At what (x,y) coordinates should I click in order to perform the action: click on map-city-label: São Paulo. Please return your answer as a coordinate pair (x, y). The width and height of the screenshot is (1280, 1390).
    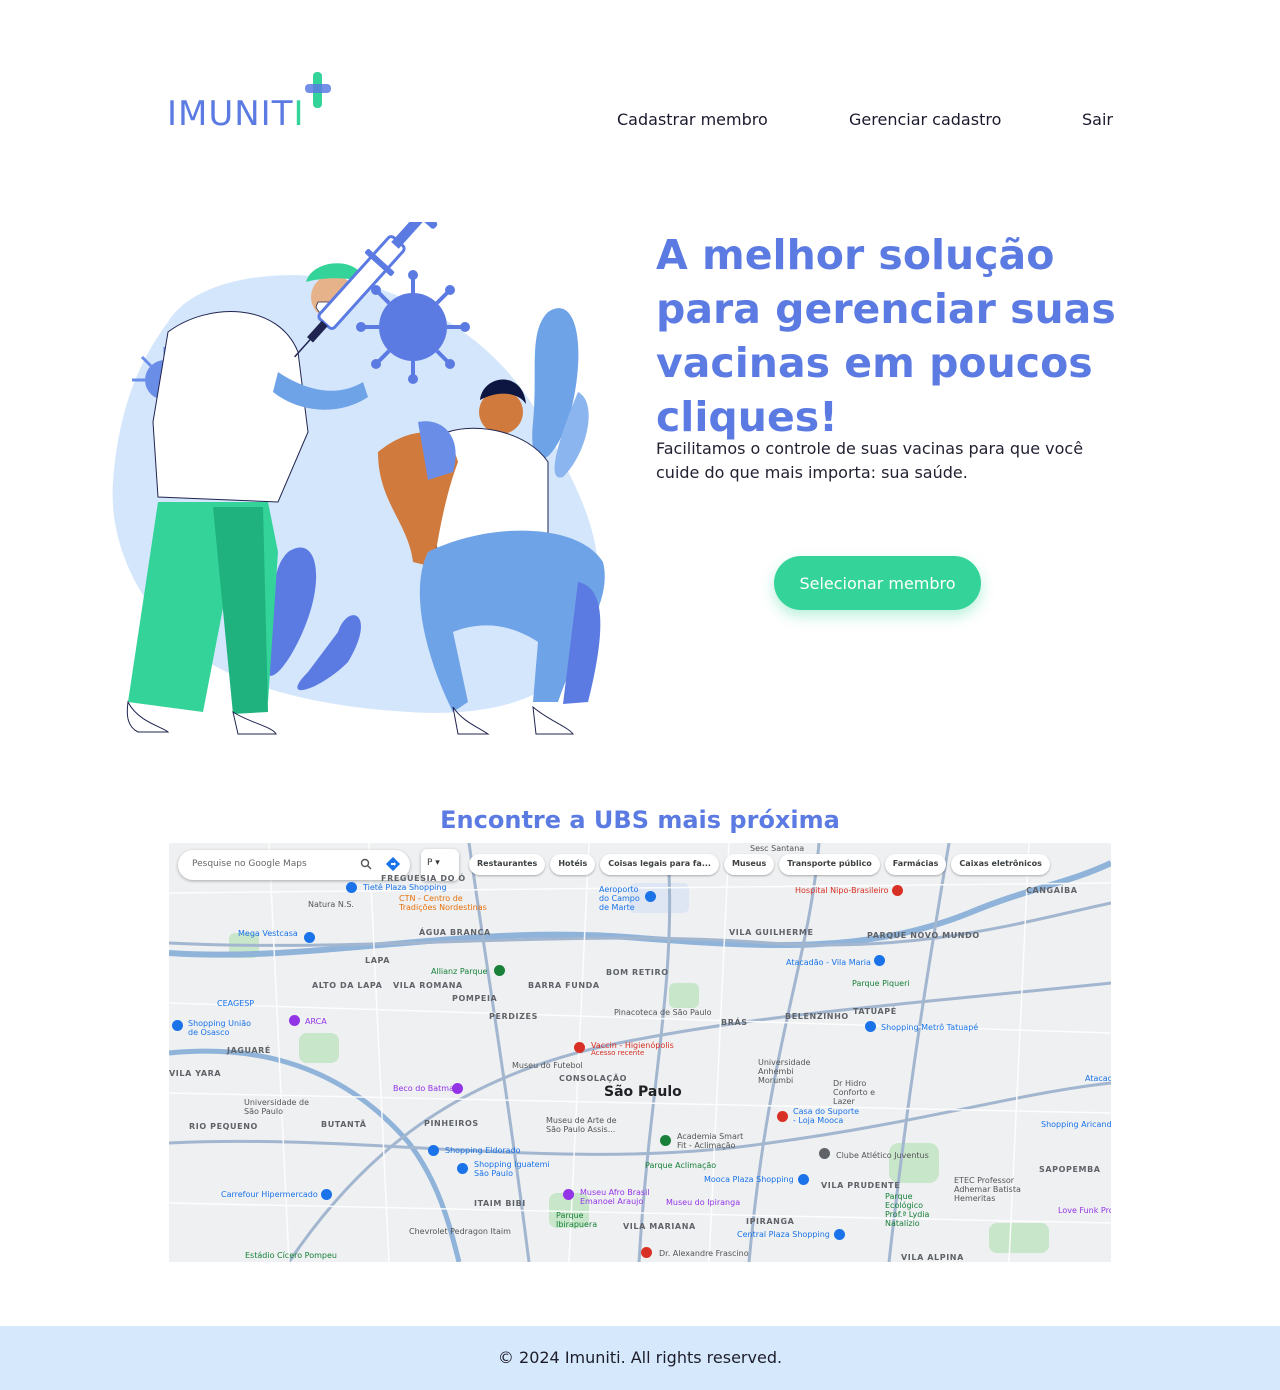
    Looking at the image, I should click on (643, 1092).